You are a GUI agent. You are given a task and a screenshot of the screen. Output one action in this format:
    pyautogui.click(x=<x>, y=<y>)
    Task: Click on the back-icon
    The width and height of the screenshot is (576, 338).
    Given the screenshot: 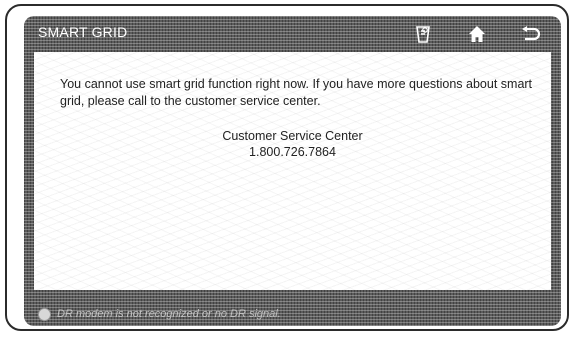 What is the action you would take?
    pyautogui.click(x=531, y=34)
    